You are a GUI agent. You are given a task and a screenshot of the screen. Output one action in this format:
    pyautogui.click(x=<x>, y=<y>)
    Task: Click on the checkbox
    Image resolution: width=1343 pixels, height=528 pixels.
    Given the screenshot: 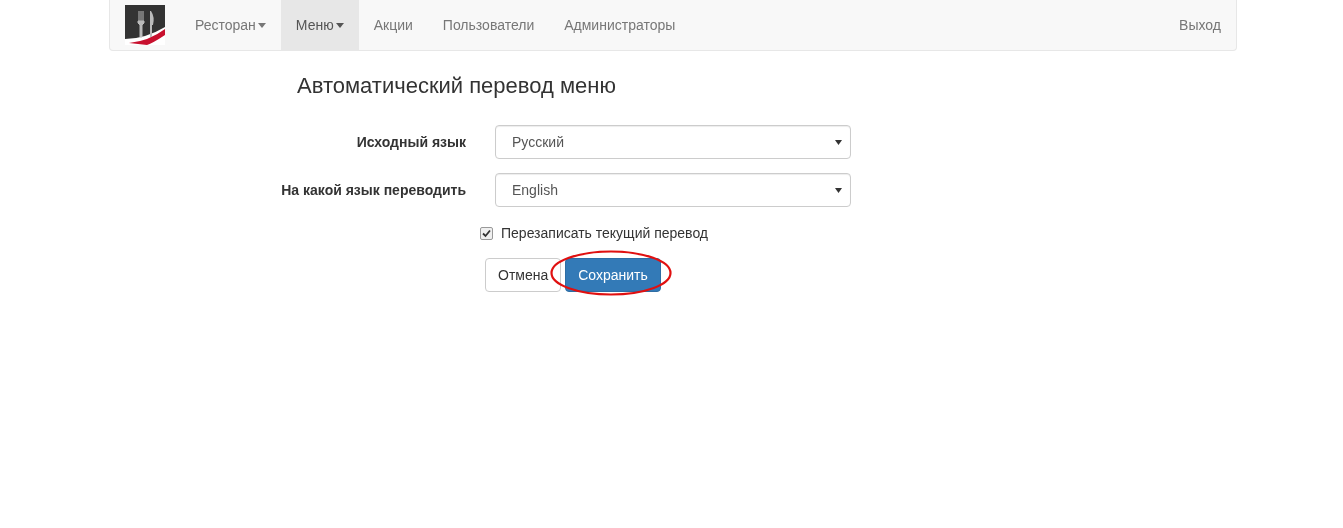 What is the action you would take?
    pyautogui.click(x=486, y=233)
    